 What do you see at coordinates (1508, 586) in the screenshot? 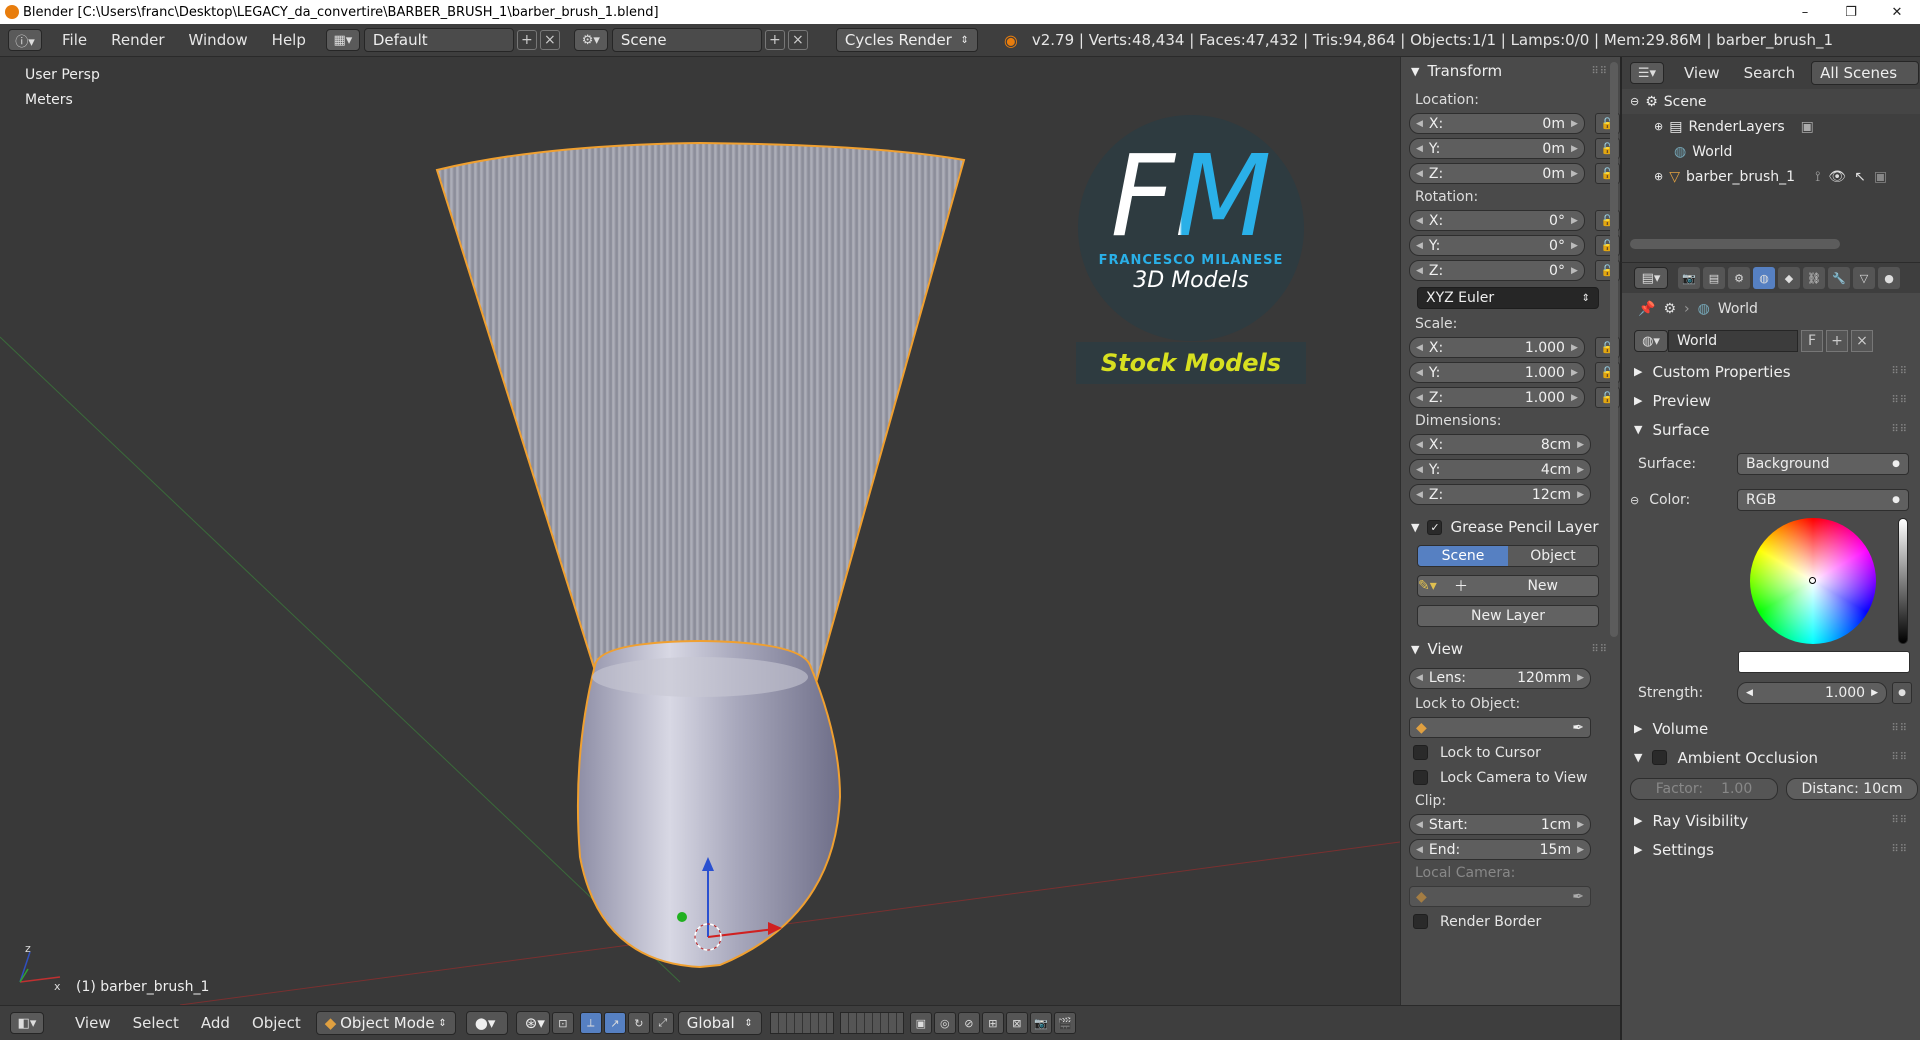
I see `new-grease-pencil-button: ✎▾ ＋ New` at bounding box center [1508, 586].